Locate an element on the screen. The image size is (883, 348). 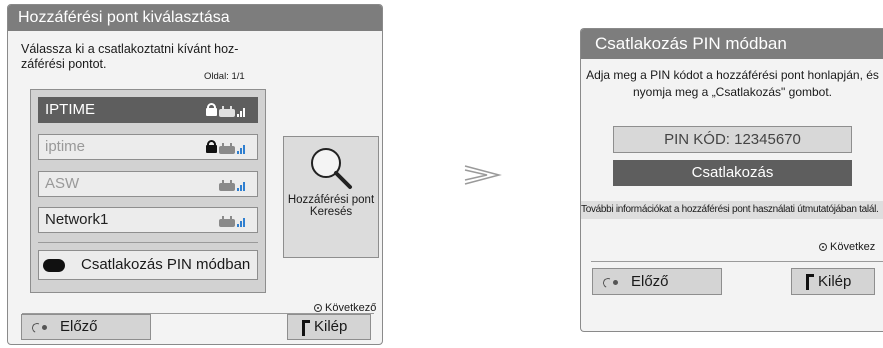
search-label: Hozzáférési pont Keresés is located at coordinates (331, 206).